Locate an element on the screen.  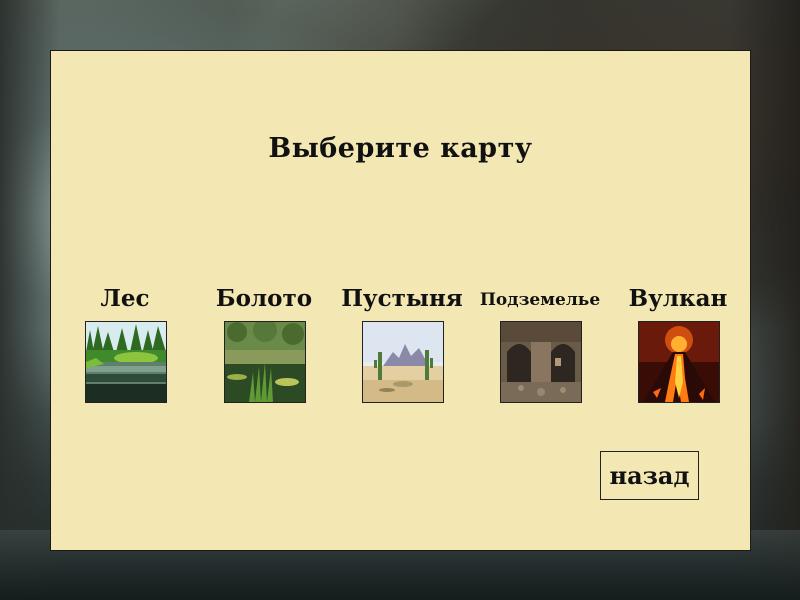
screen-title: Выберите карту is located at coordinates (400, 148).